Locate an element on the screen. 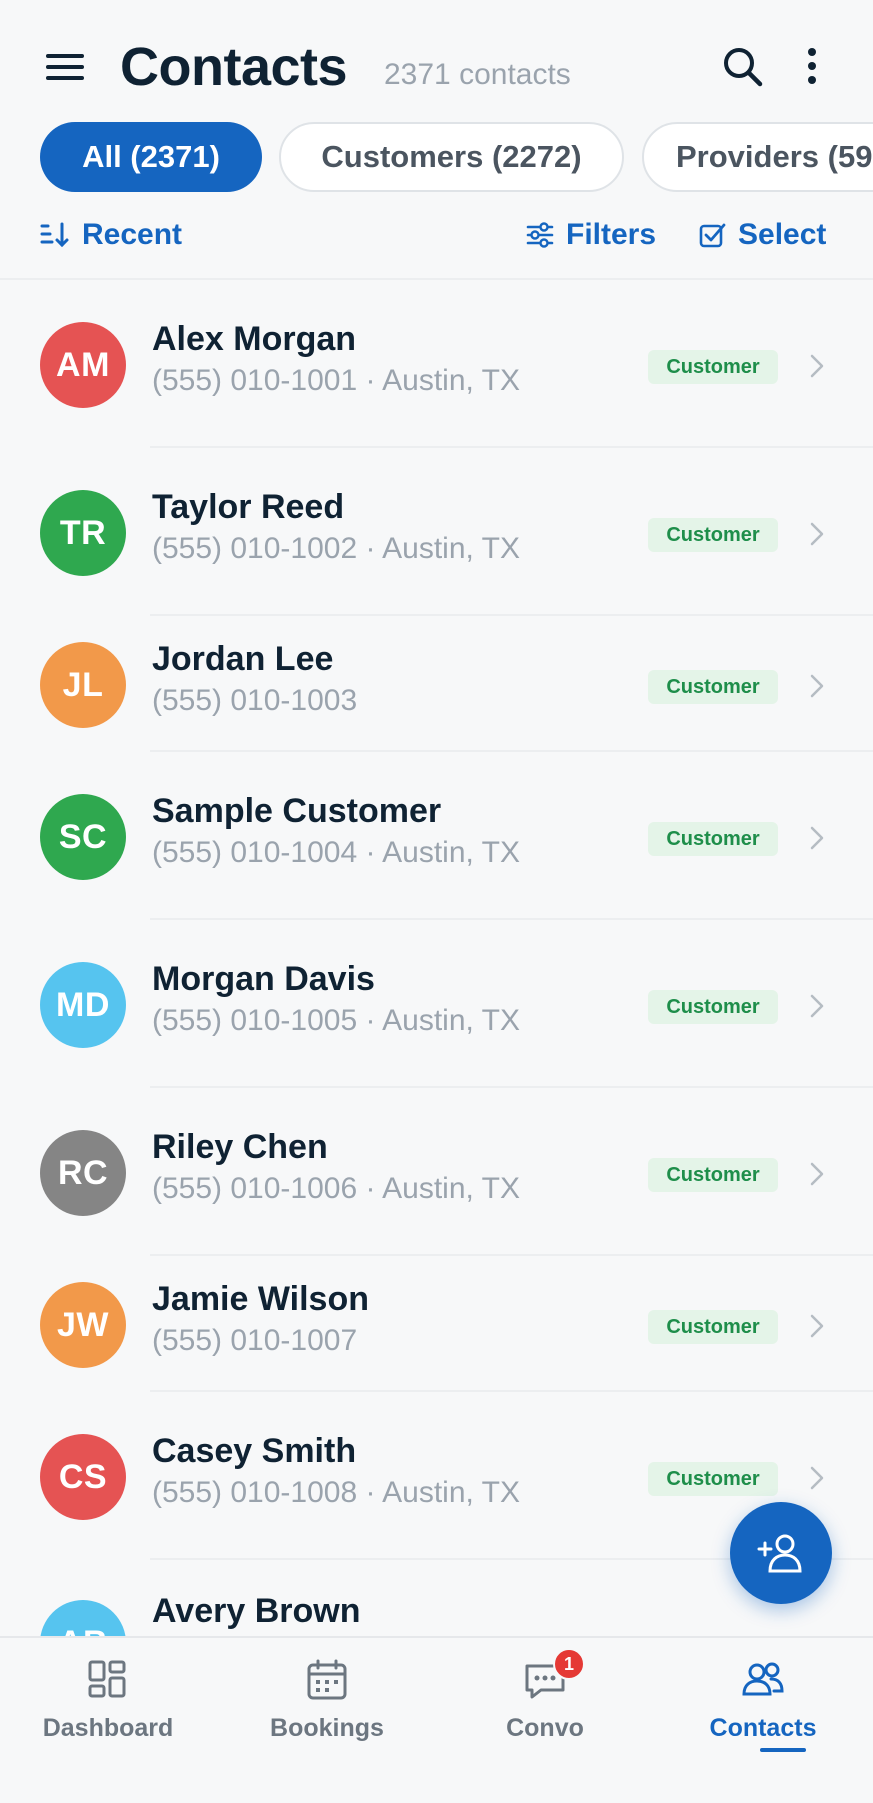 The width and height of the screenshot is (873, 1803). select-button: Select is located at coordinates (762, 235).